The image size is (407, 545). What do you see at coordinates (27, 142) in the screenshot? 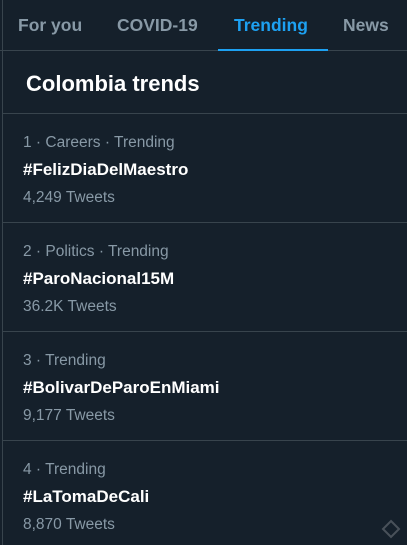
I see `trend-rank: 1` at bounding box center [27, 142].